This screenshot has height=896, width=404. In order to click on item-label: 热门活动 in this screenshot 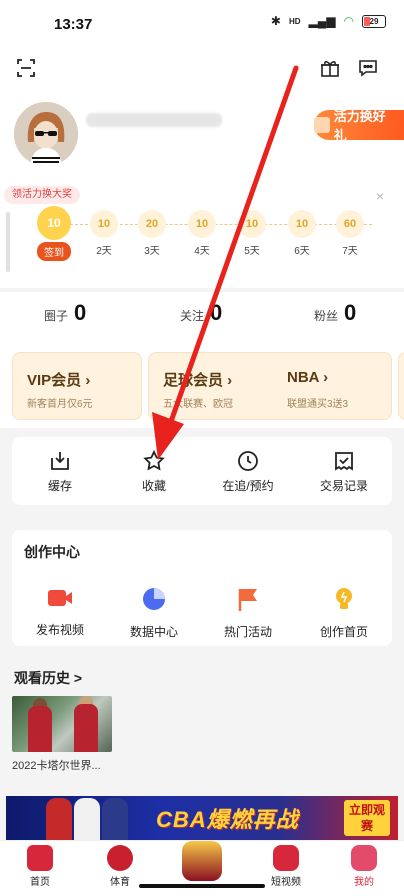, I will do `click(247, 632)`.